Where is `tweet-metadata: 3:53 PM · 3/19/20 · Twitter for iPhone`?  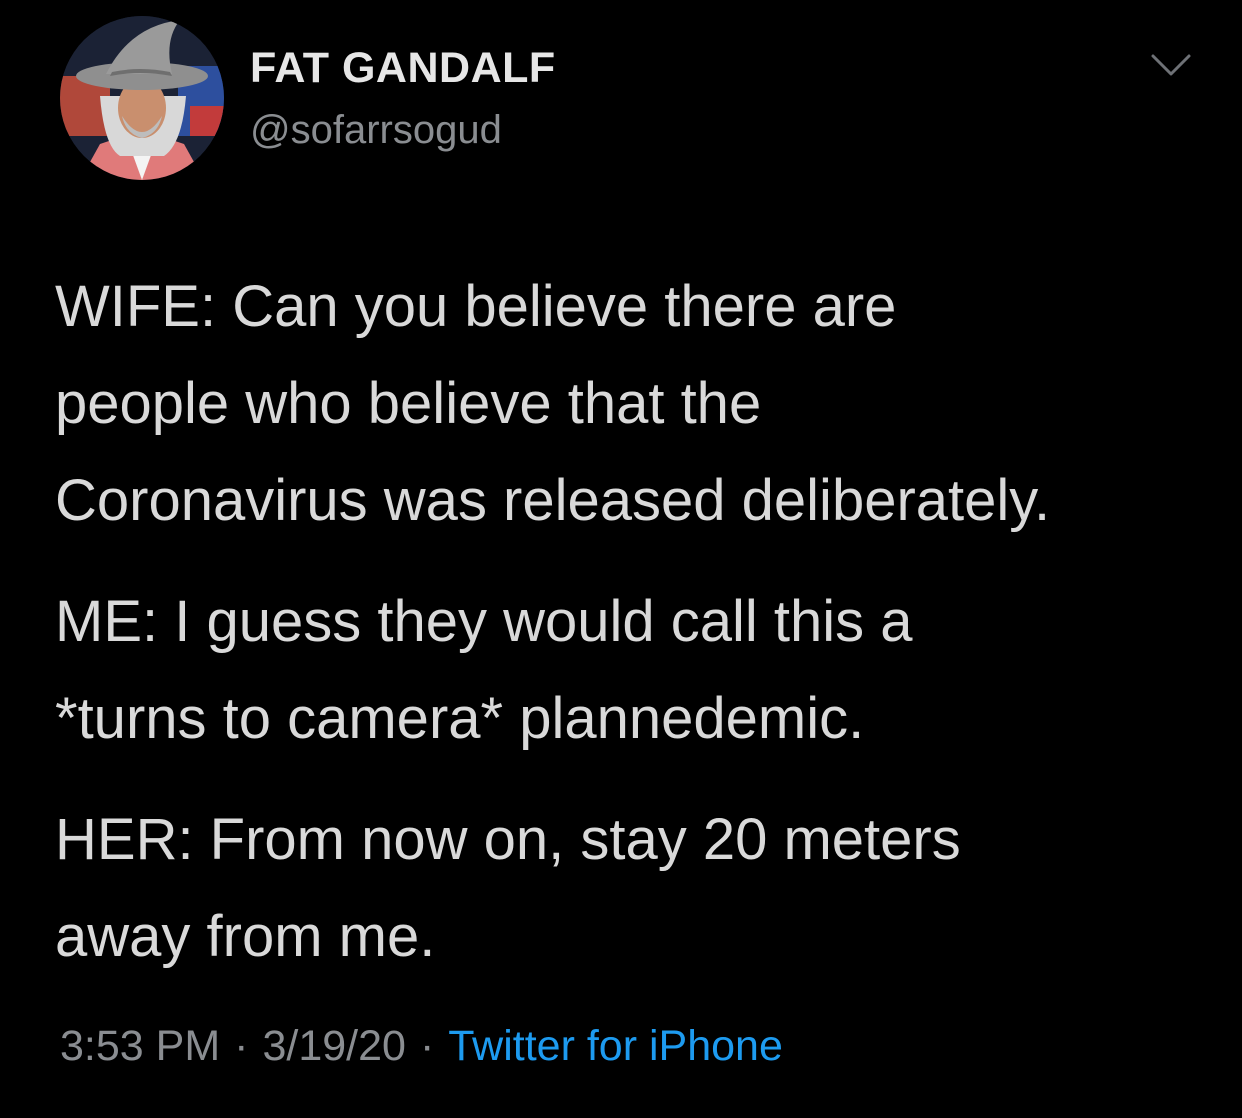 tweet-metadata: 3:53 PM · 3/19/20 · Twitter for iPhone is located at coordinates (421, 1046).